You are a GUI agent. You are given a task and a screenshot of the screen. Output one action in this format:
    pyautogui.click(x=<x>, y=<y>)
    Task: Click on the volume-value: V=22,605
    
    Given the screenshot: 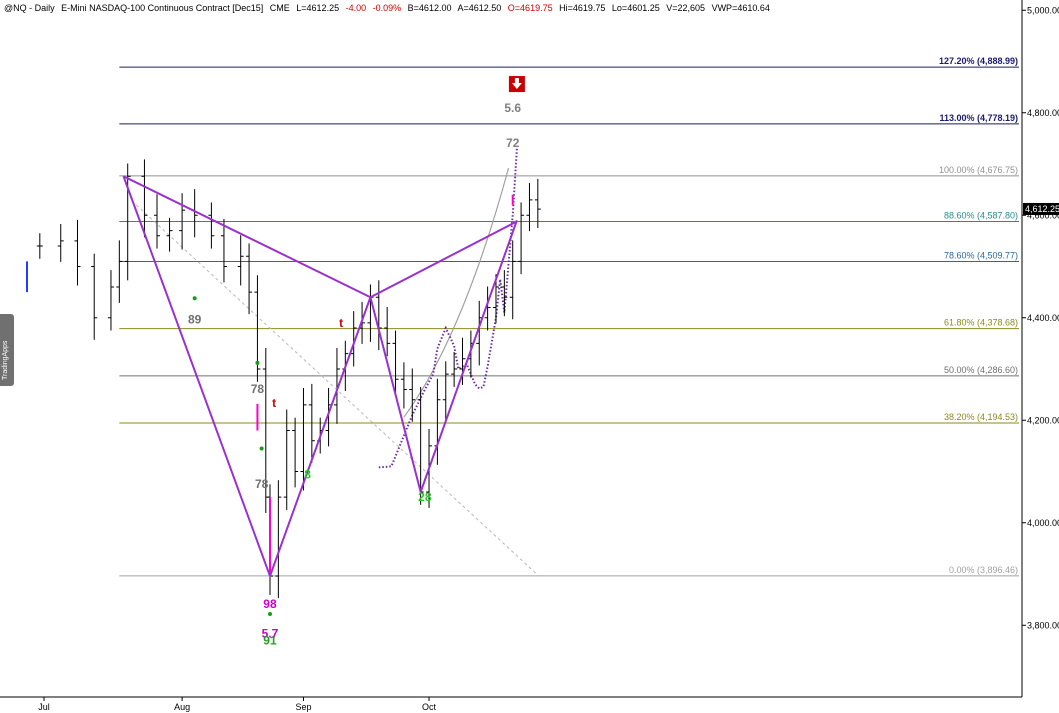 What is the action you would take?
    pyautogui.click(x=686, y=8)
    